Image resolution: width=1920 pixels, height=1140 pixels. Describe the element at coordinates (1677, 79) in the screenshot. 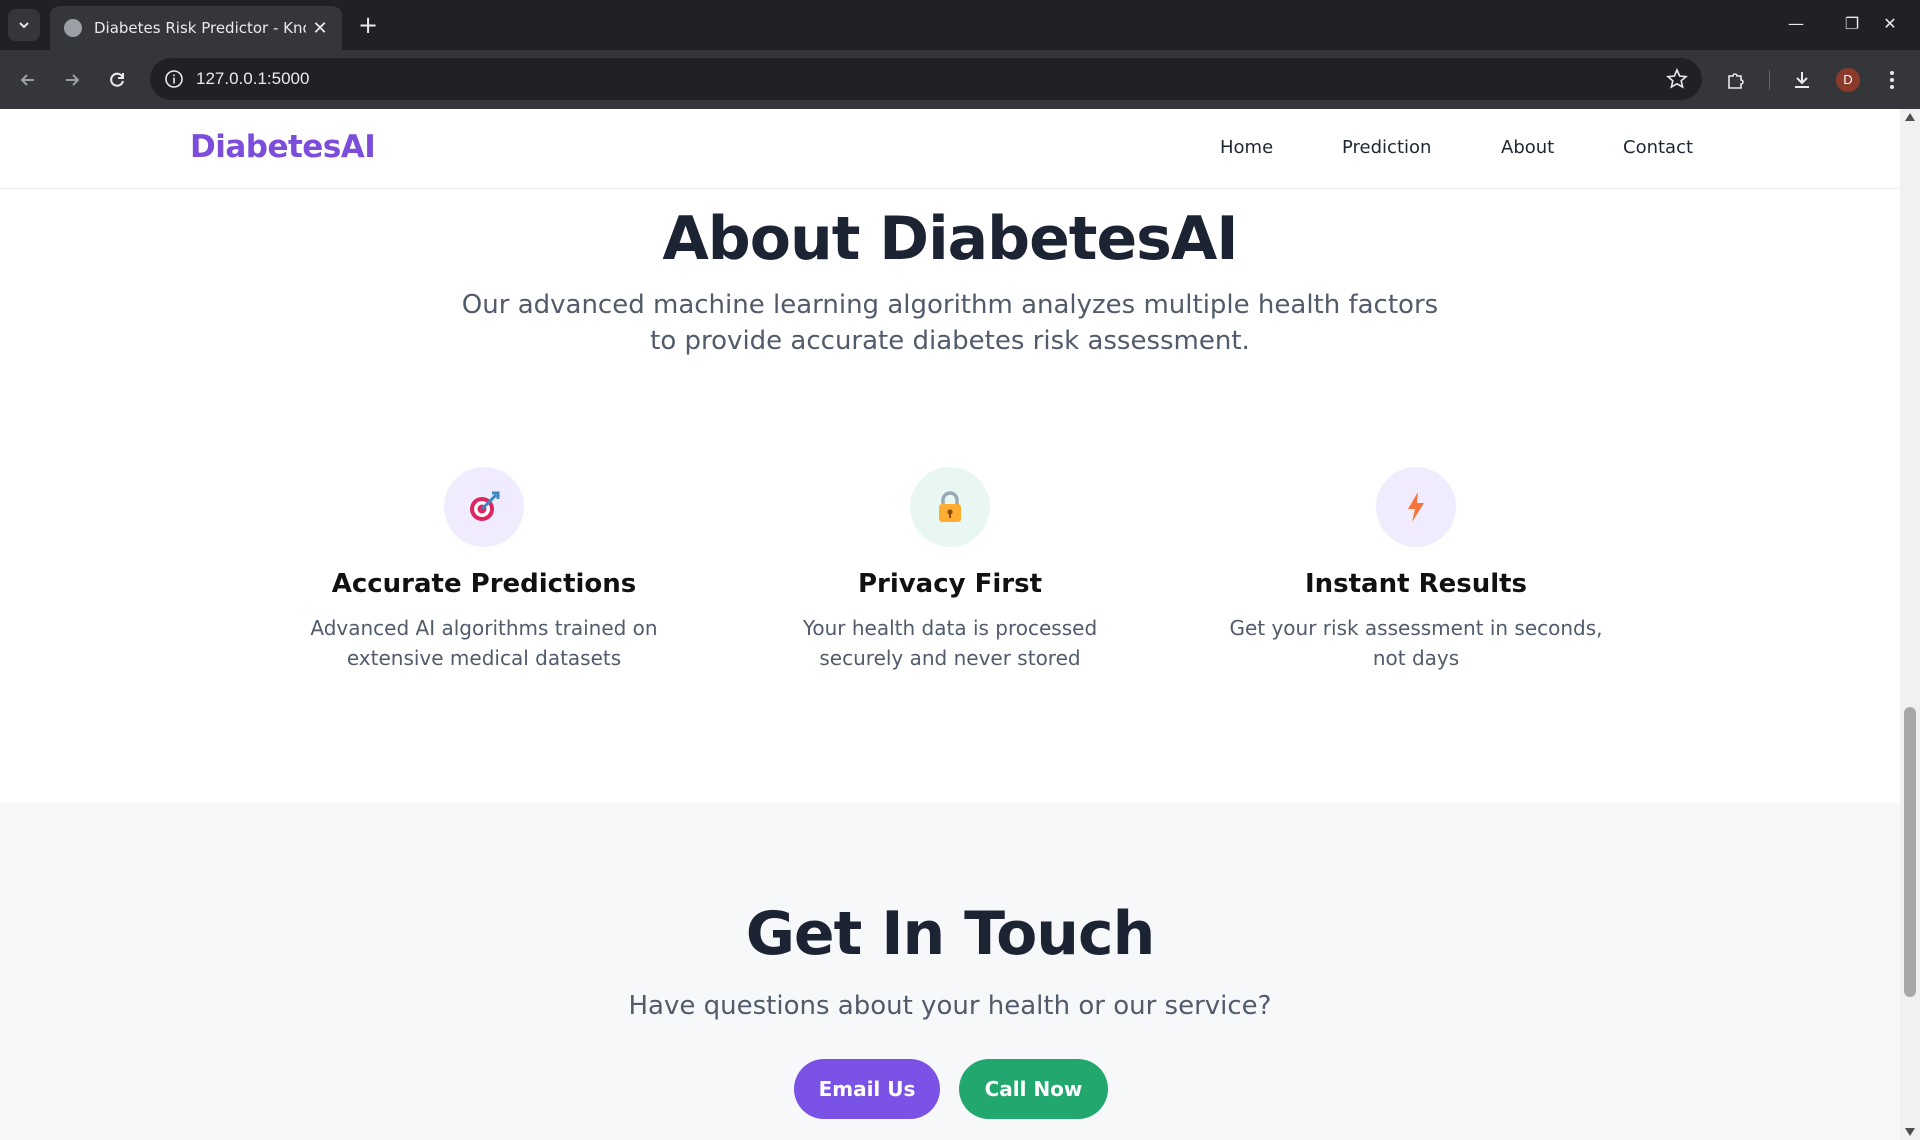

I see `bookmark-star-icon` at that location.